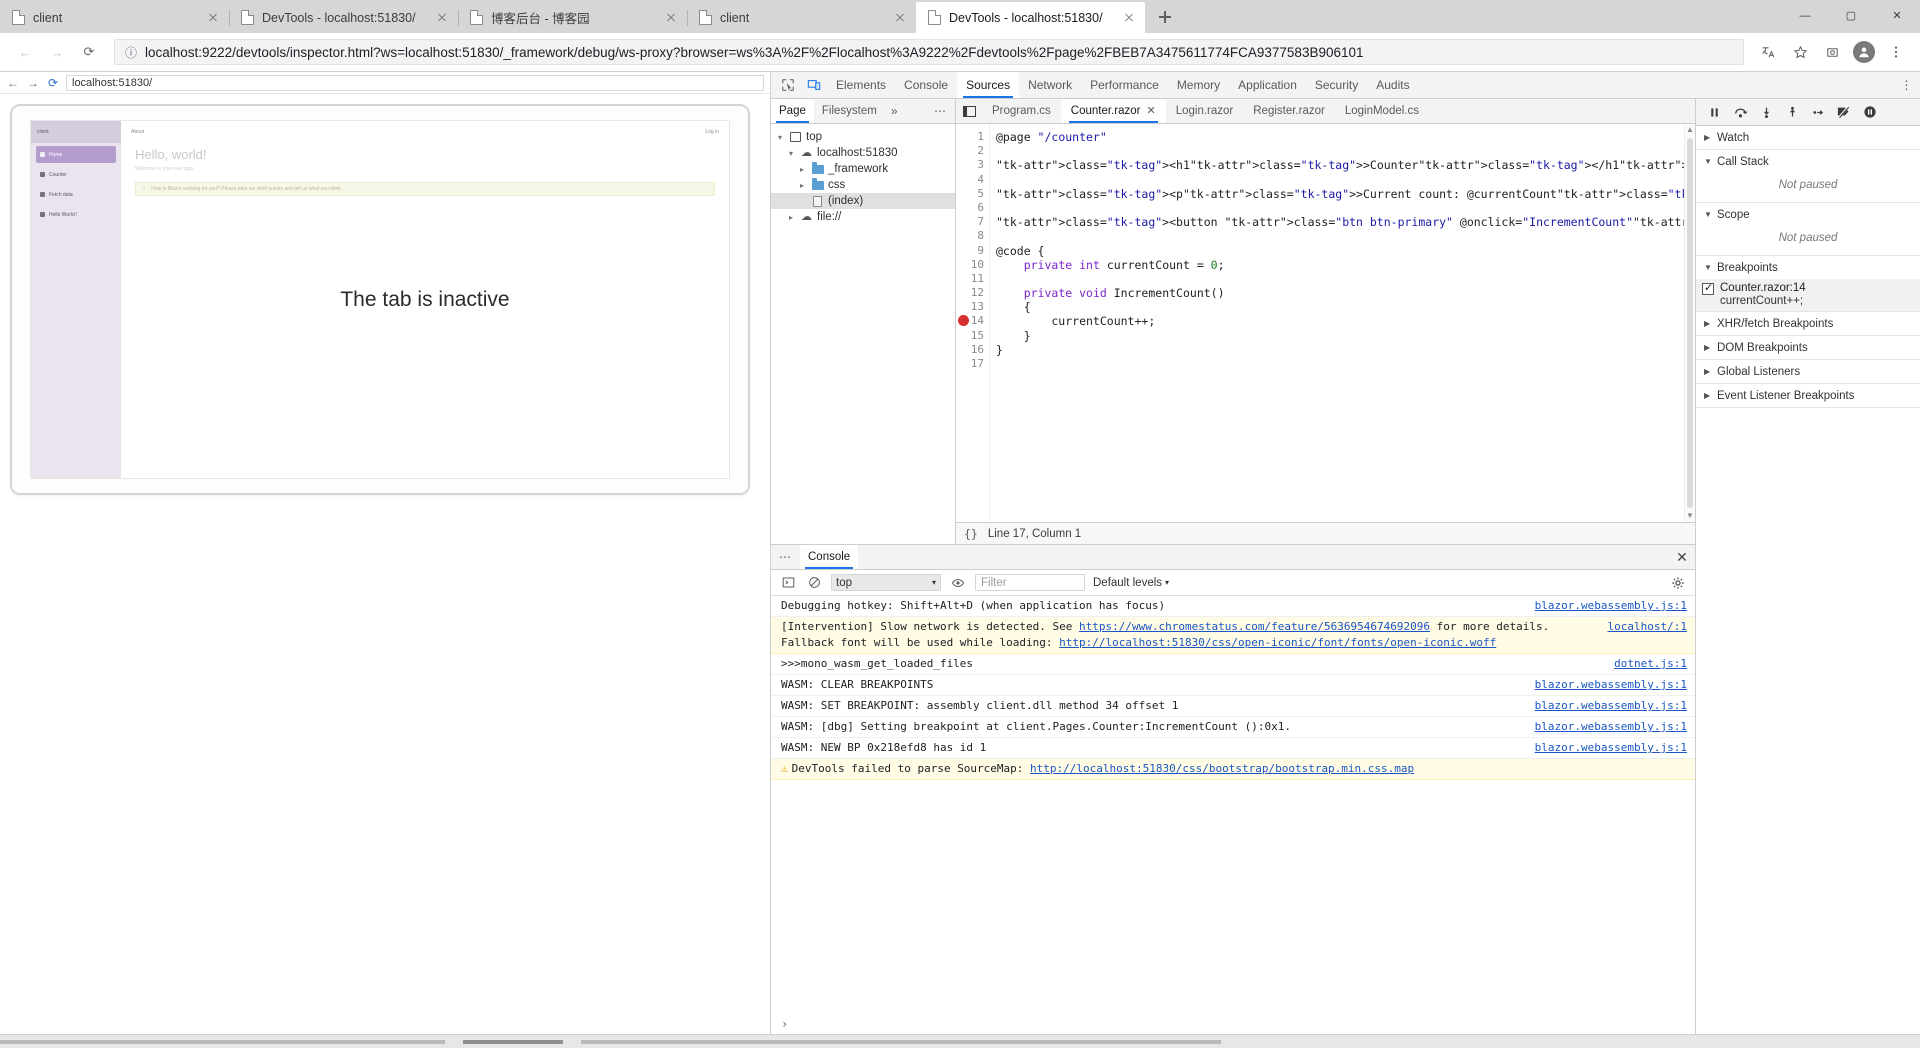  Describe the element at coordinates (970, 293) in the screenshot. I see `line-number: 12` at that location.